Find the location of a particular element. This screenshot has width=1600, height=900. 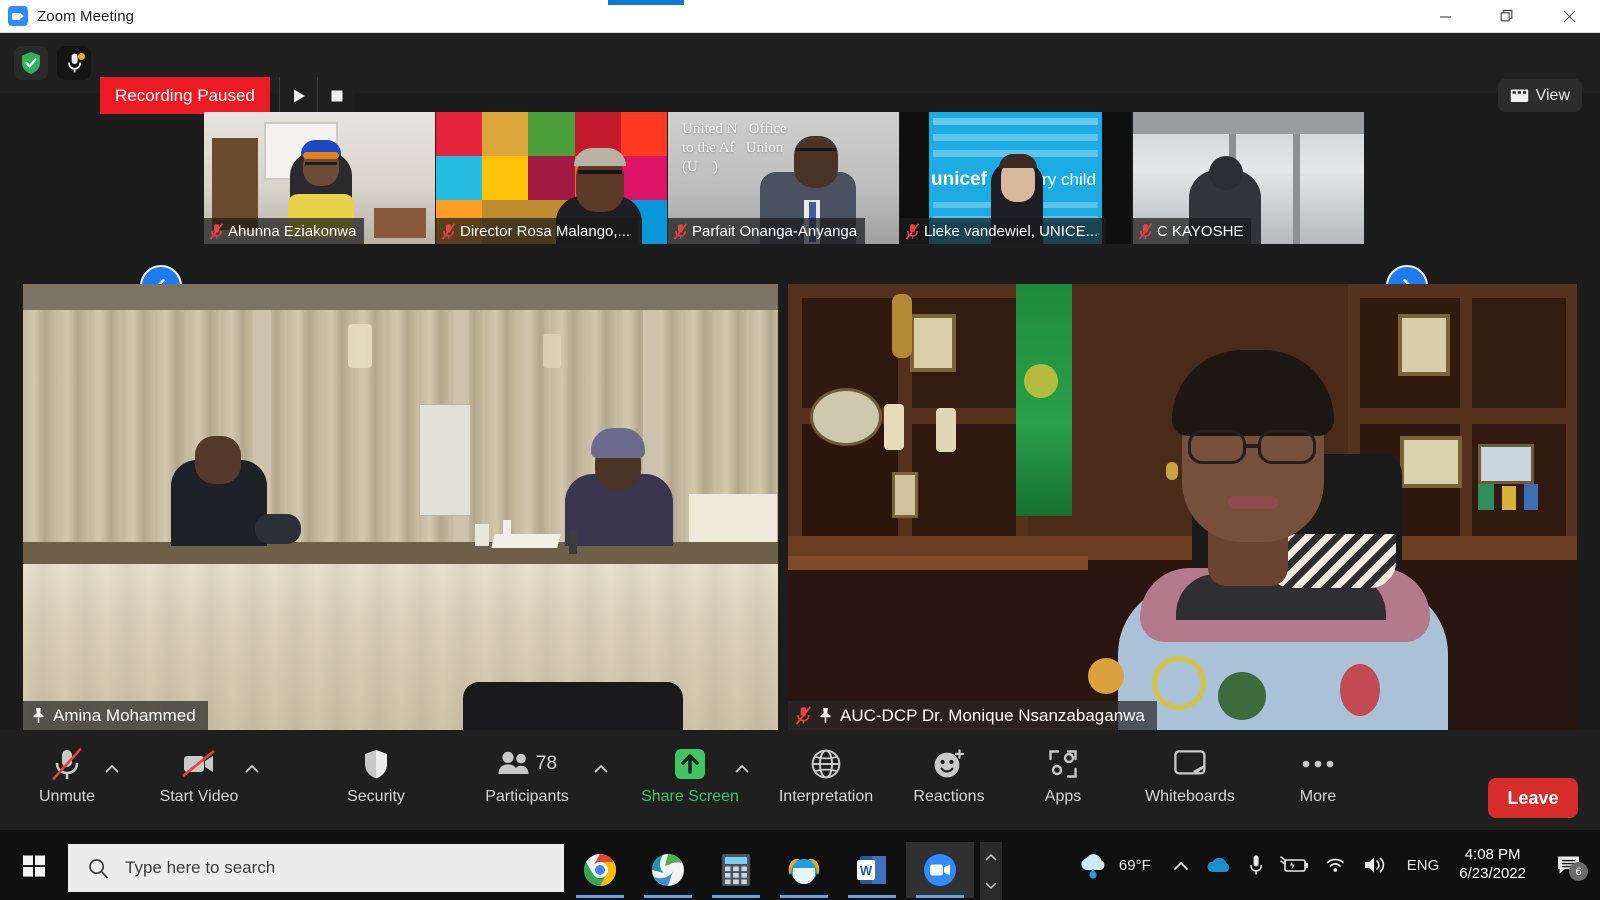

speaker-icon is located at coordinates (1376, 865).